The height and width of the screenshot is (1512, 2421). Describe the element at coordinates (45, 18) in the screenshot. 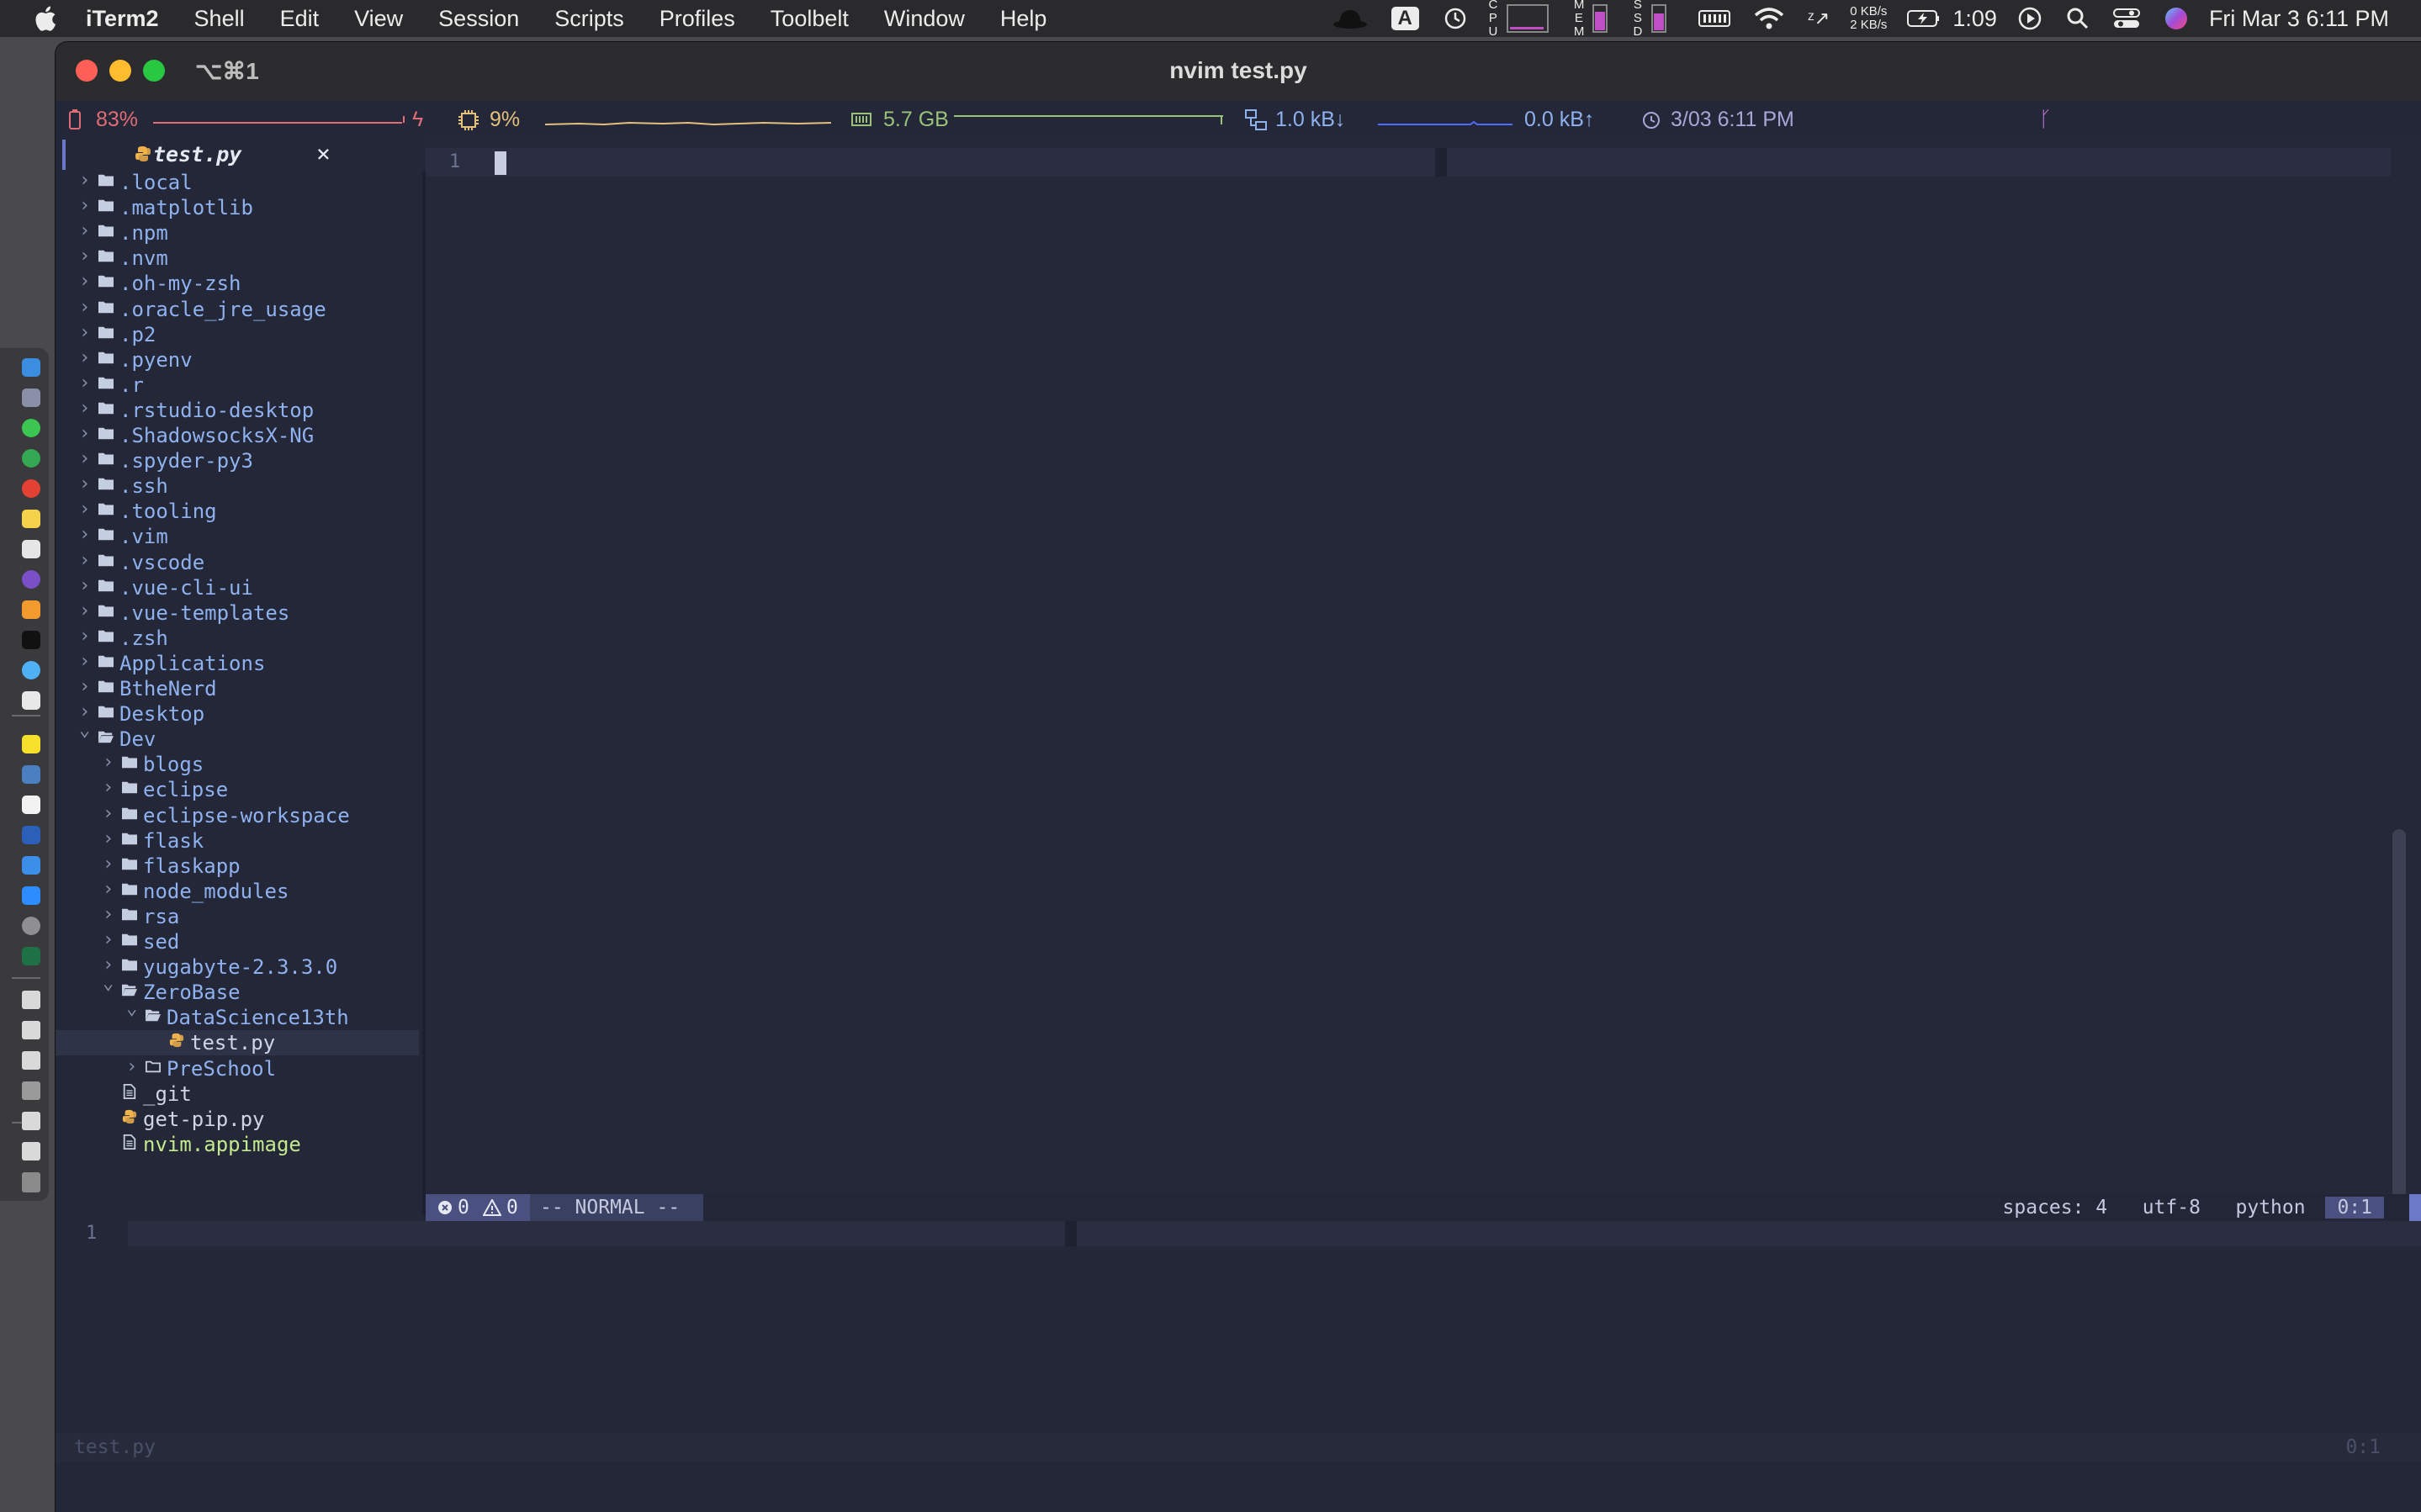

I see `apple-logo-icon` at that location.